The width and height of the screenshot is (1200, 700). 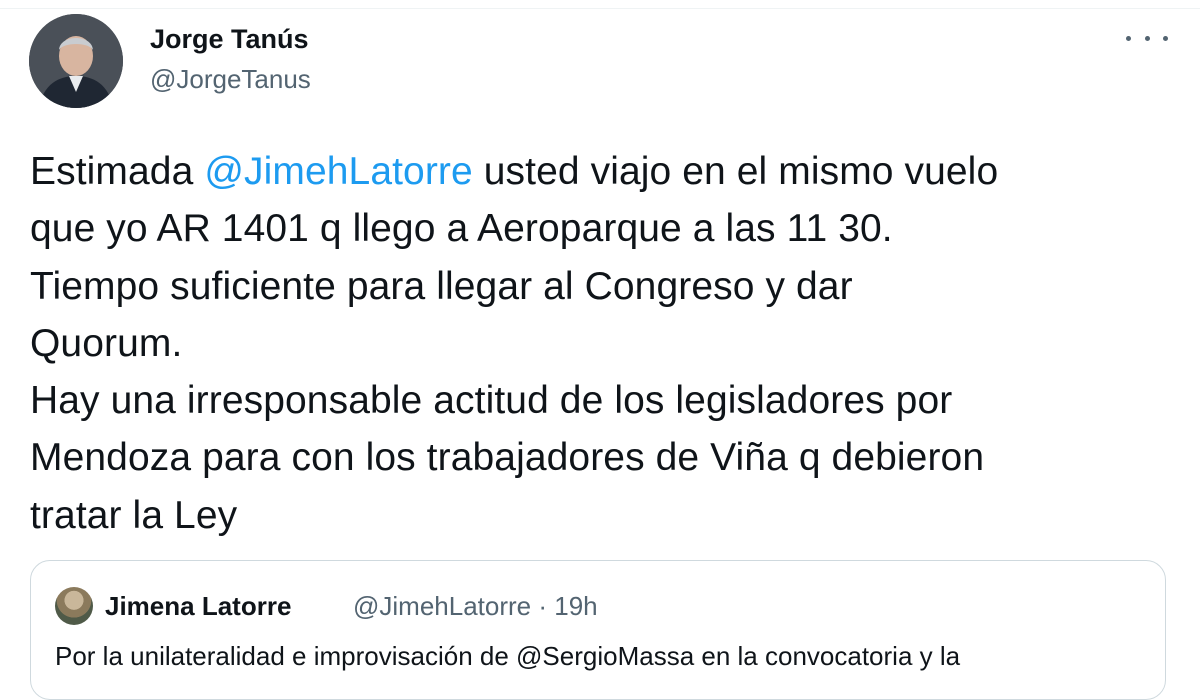 I want to click on tweet-text-segment: usted viajo en el mismo vuelo, so click(x=735, y=171).